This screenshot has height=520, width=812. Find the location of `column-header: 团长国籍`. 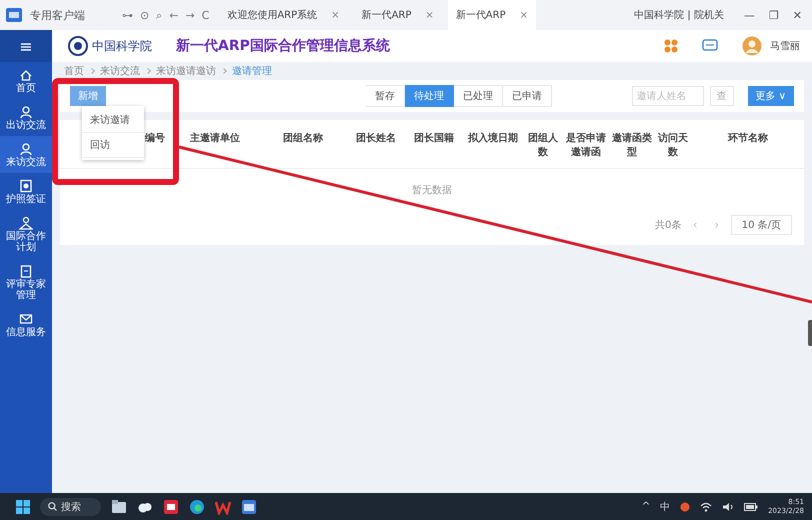

column-header: 团长国籍 is located at coordinates (434, 139).